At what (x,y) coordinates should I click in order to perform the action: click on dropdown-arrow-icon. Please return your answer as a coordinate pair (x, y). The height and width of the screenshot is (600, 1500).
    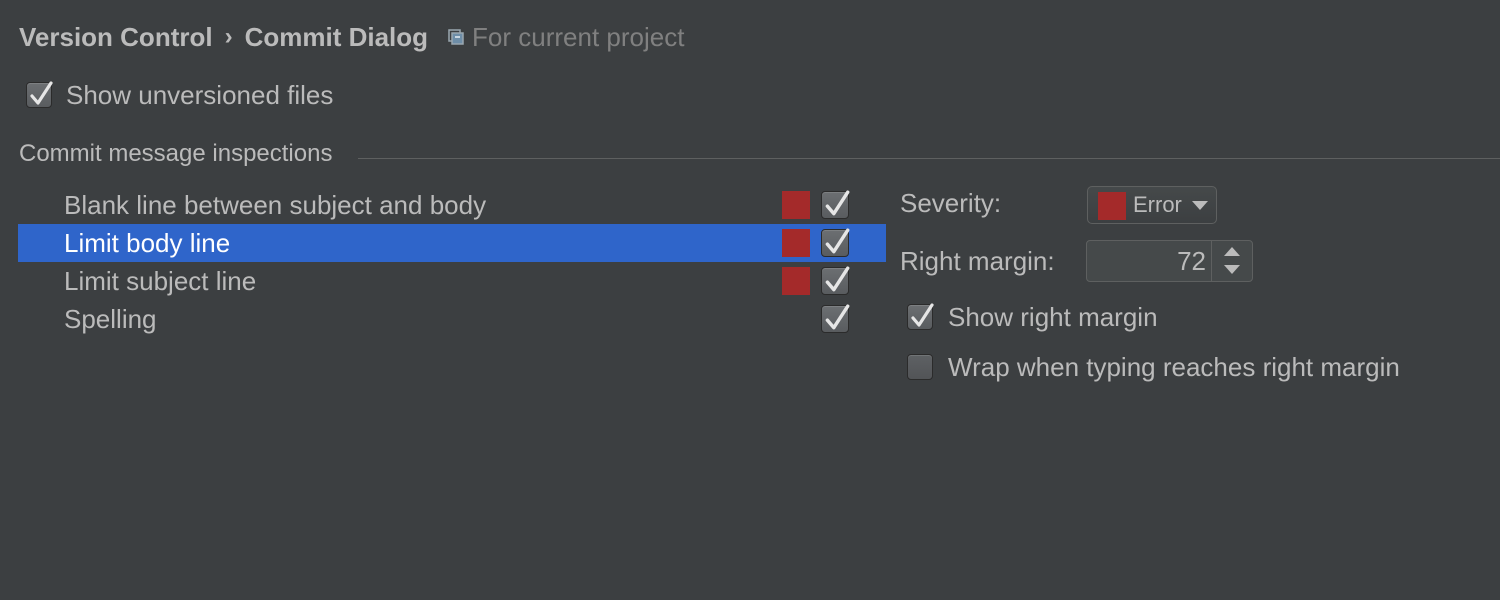
    Looking at the image, I should click on (1200, 205).